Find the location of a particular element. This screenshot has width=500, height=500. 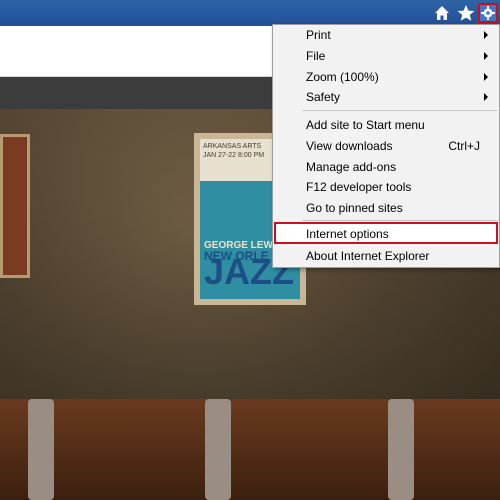

menu-item-label: F12 developer tools is located at coordinates (359, 187).